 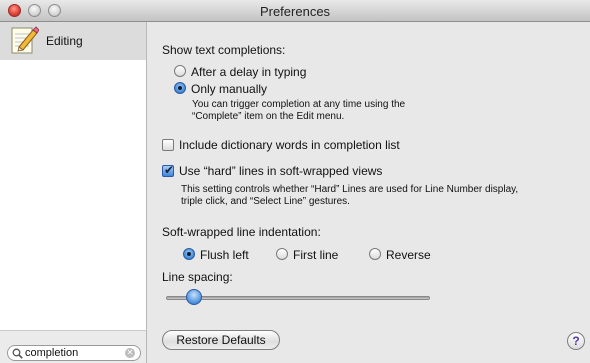 What do you see at coordinates (189, 254) in the screenshot?
I see `radio-flush-left` at bounding box center [189, 254].